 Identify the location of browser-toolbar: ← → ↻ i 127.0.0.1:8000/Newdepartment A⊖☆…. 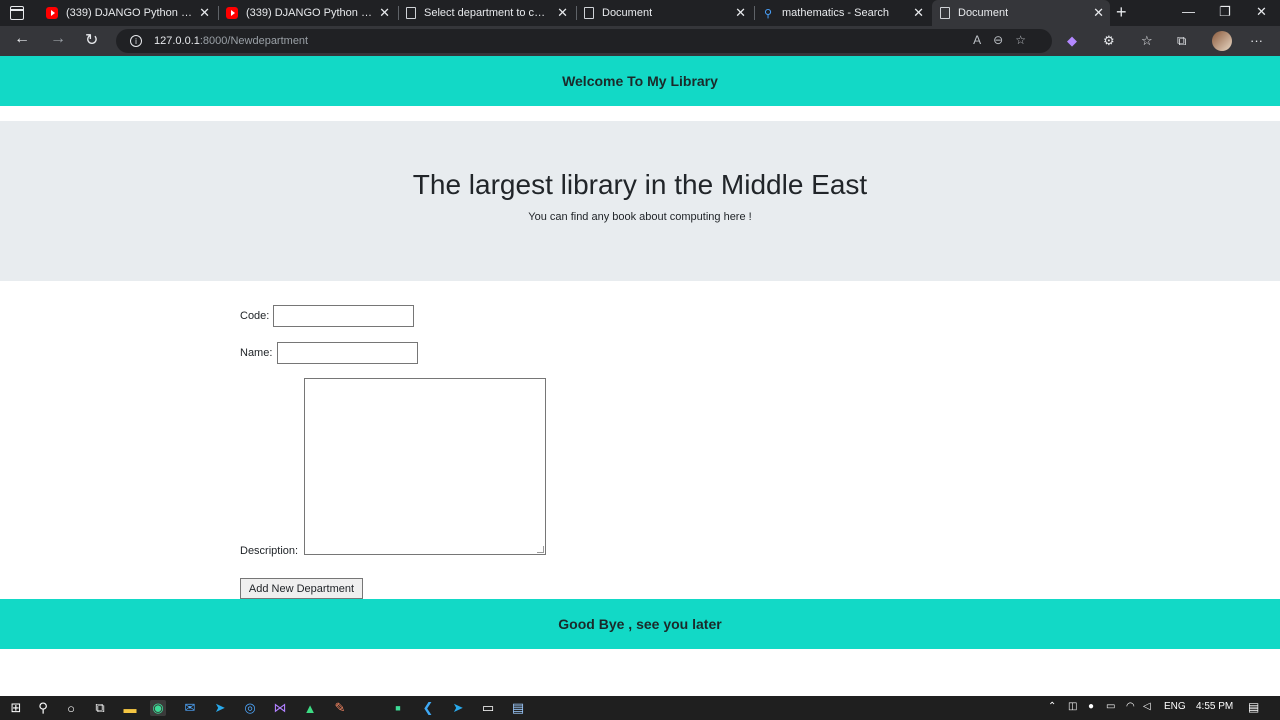
(640, 41).